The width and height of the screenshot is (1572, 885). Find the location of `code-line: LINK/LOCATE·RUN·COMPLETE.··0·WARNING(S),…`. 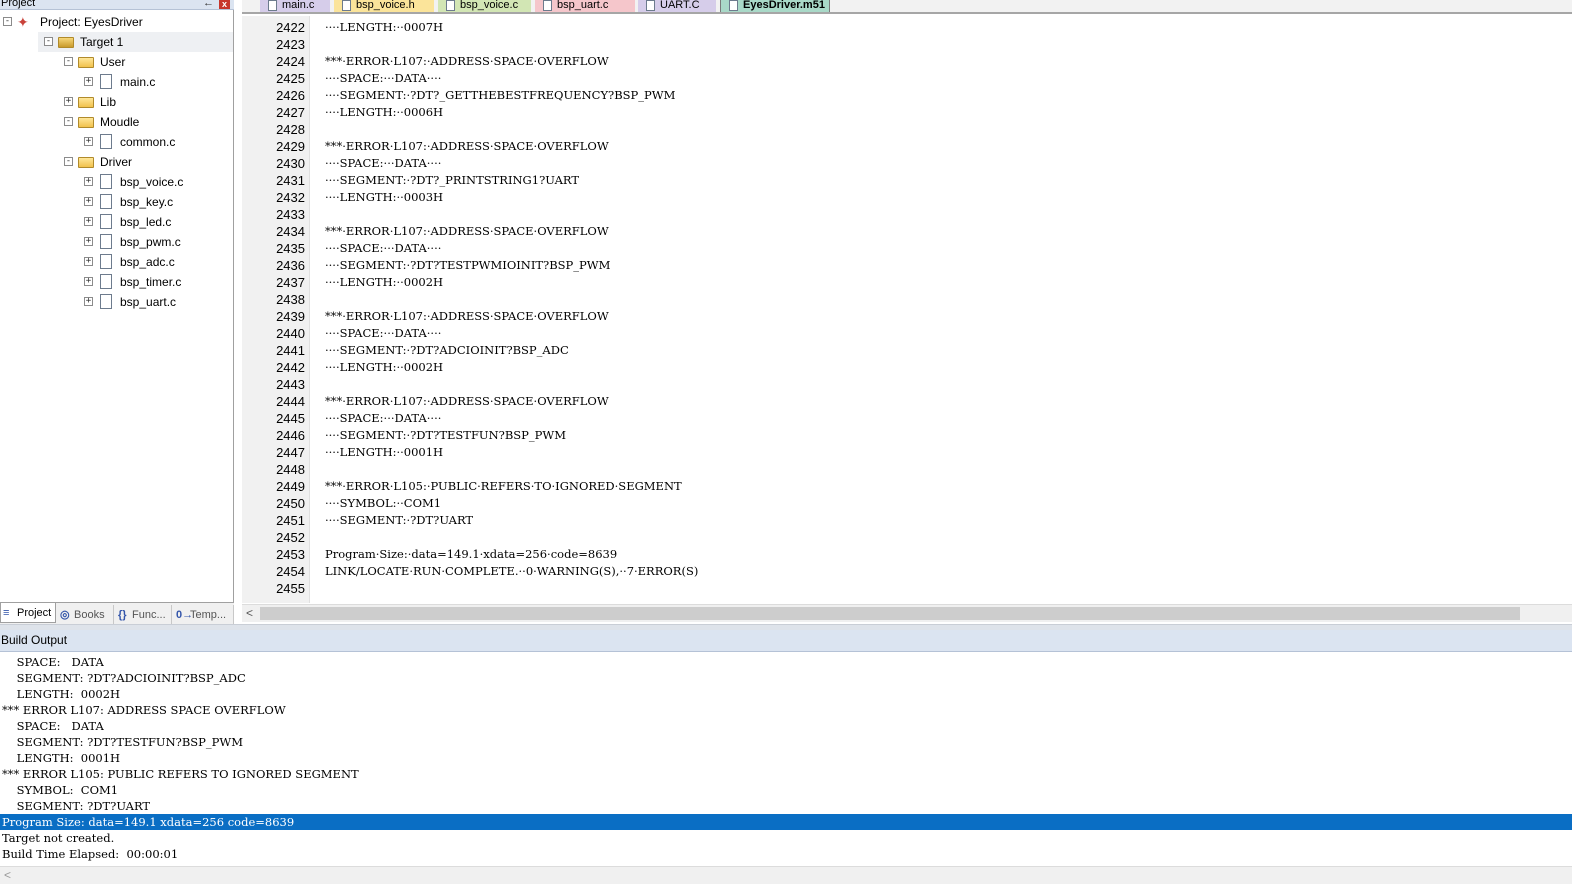

code-line: LINK/LOCATE·RUN·COMPLETE.··0·WARNING(S),… is located at coordinates (511, 571).